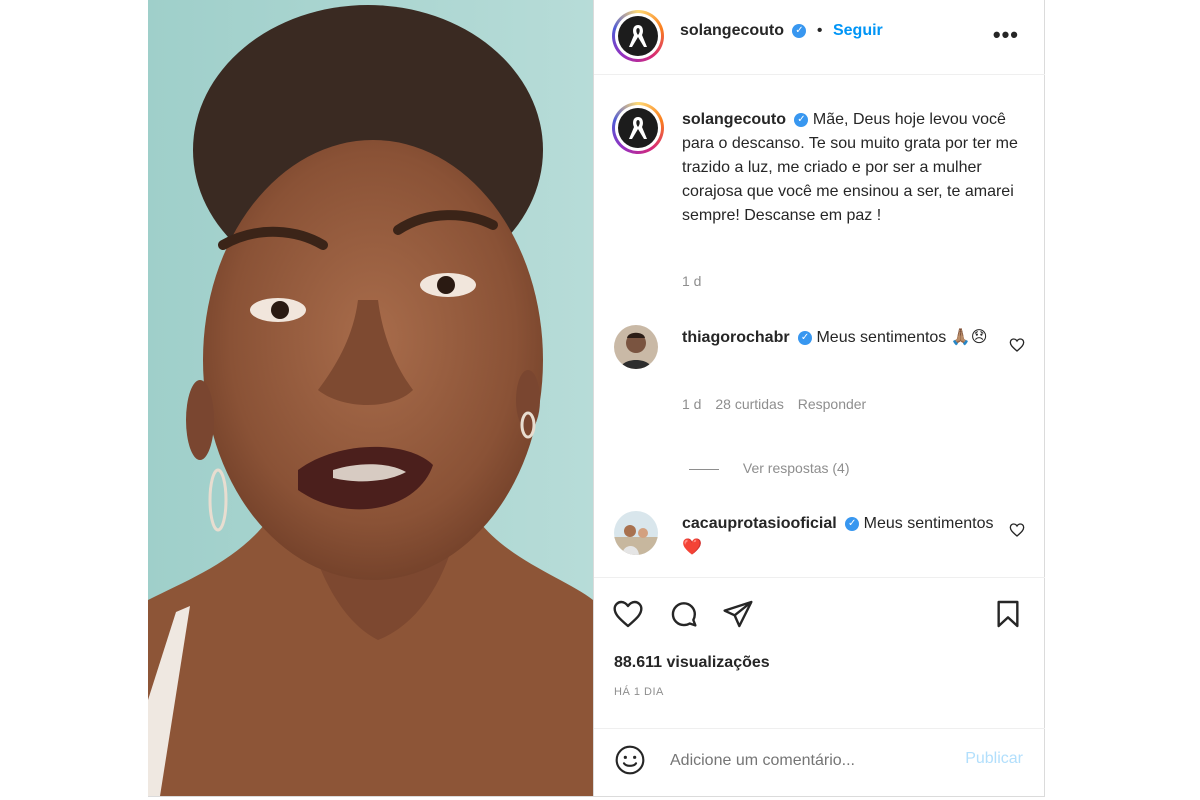 This screenshot has height=800, width=1200. What do you see at coordinates (796, 468) in the screenshot?
I see `view-replies-label: Ver respostas (4)` at bounding box center [796, 468].